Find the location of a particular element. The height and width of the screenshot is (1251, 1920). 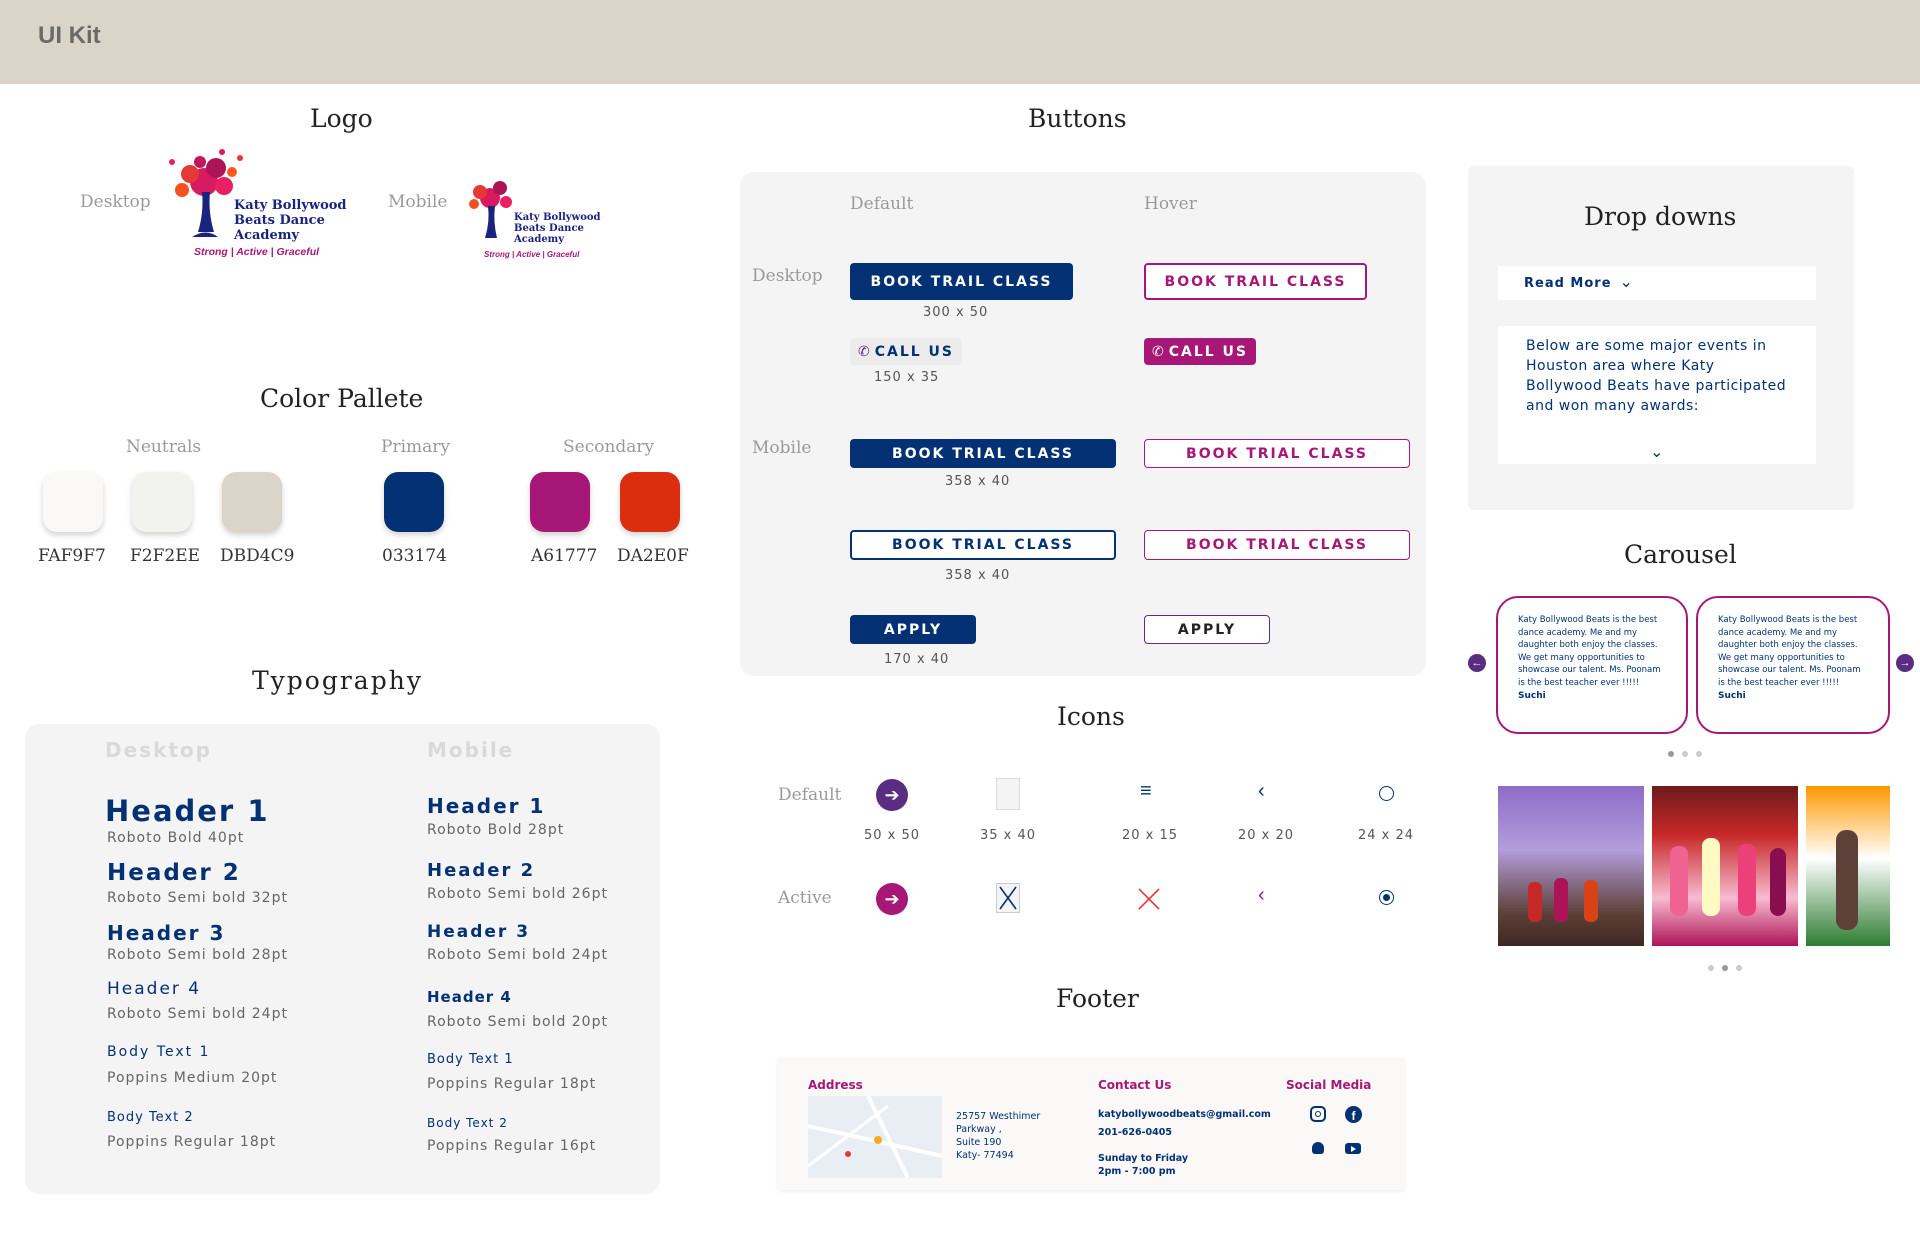

book-trail-class-button: BOOK TRAIL CLASS is located at coordinates (961, 281).